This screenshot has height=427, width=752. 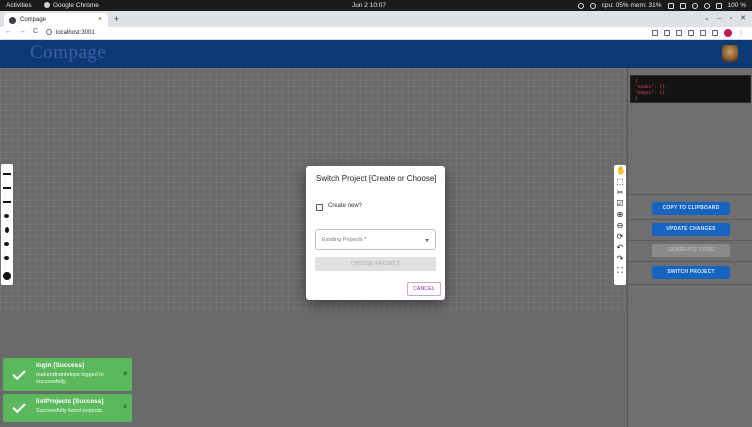 I want to click on pan-hand-icon: ✋, so click(x=621, y=171).